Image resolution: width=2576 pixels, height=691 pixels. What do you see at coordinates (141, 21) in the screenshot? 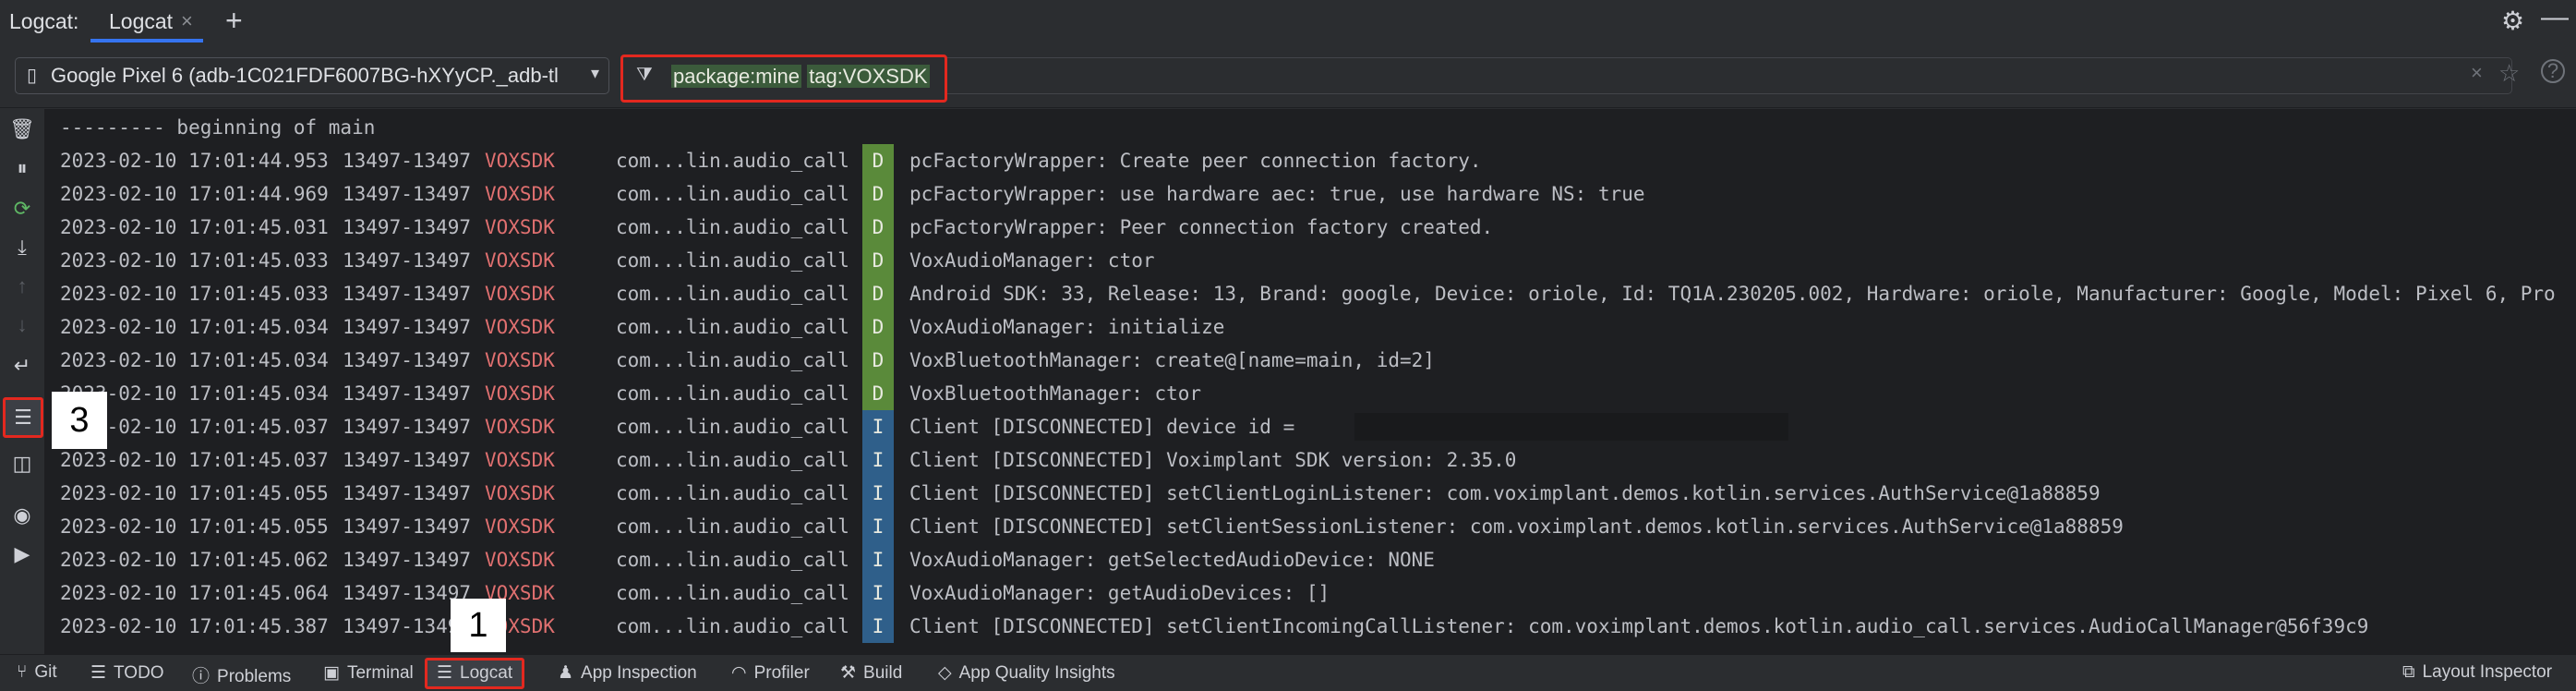
I see `tab-label: Logcat` at bounding box center [141, 21].